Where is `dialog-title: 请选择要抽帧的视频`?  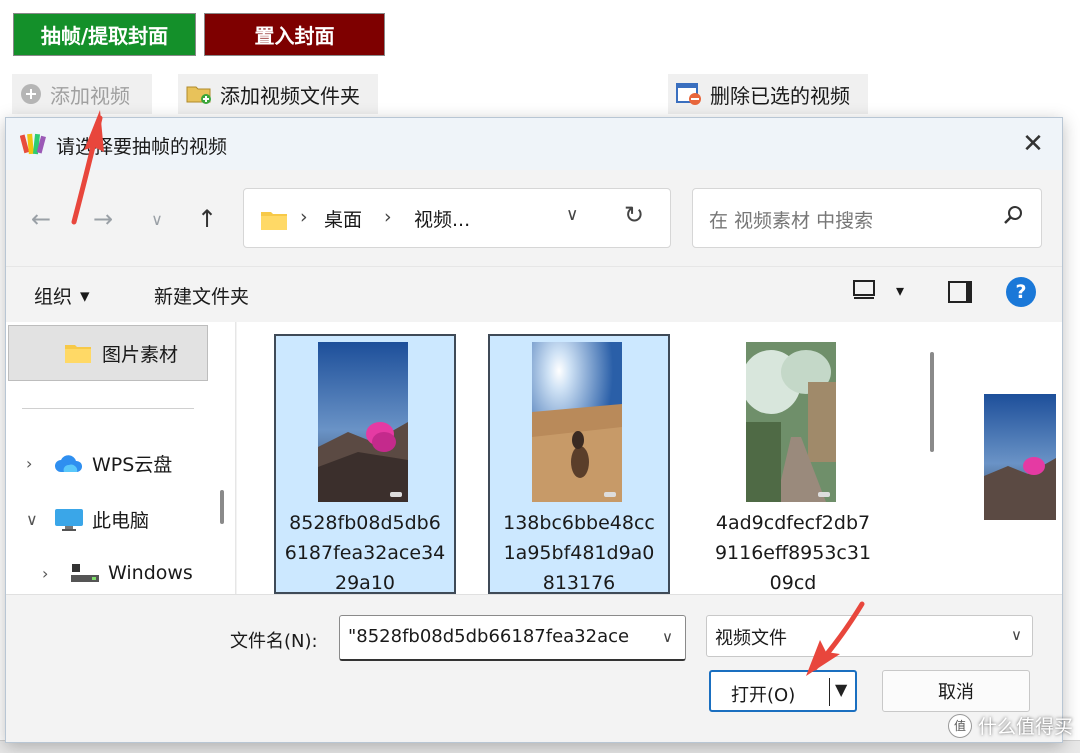 dialog-title: 请选择要抽帧的视频 is located at coordinates (142, 147).